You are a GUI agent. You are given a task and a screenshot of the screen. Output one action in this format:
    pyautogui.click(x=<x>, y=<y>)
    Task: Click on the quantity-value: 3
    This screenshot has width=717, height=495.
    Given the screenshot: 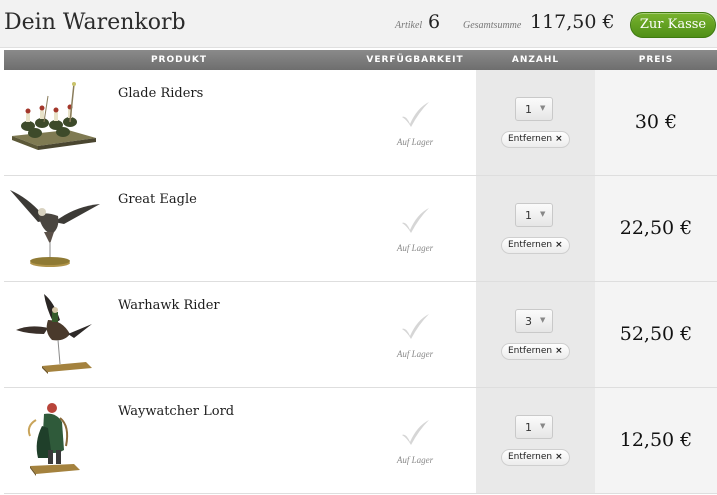 What is the action you would take?
    pyautogui.click(x=528, y=321)
    